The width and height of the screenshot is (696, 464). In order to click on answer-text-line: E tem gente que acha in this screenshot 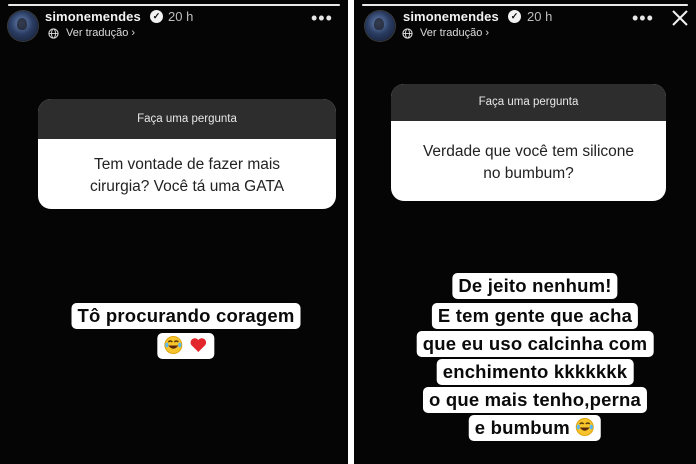, I will do `click(535, 316)`.